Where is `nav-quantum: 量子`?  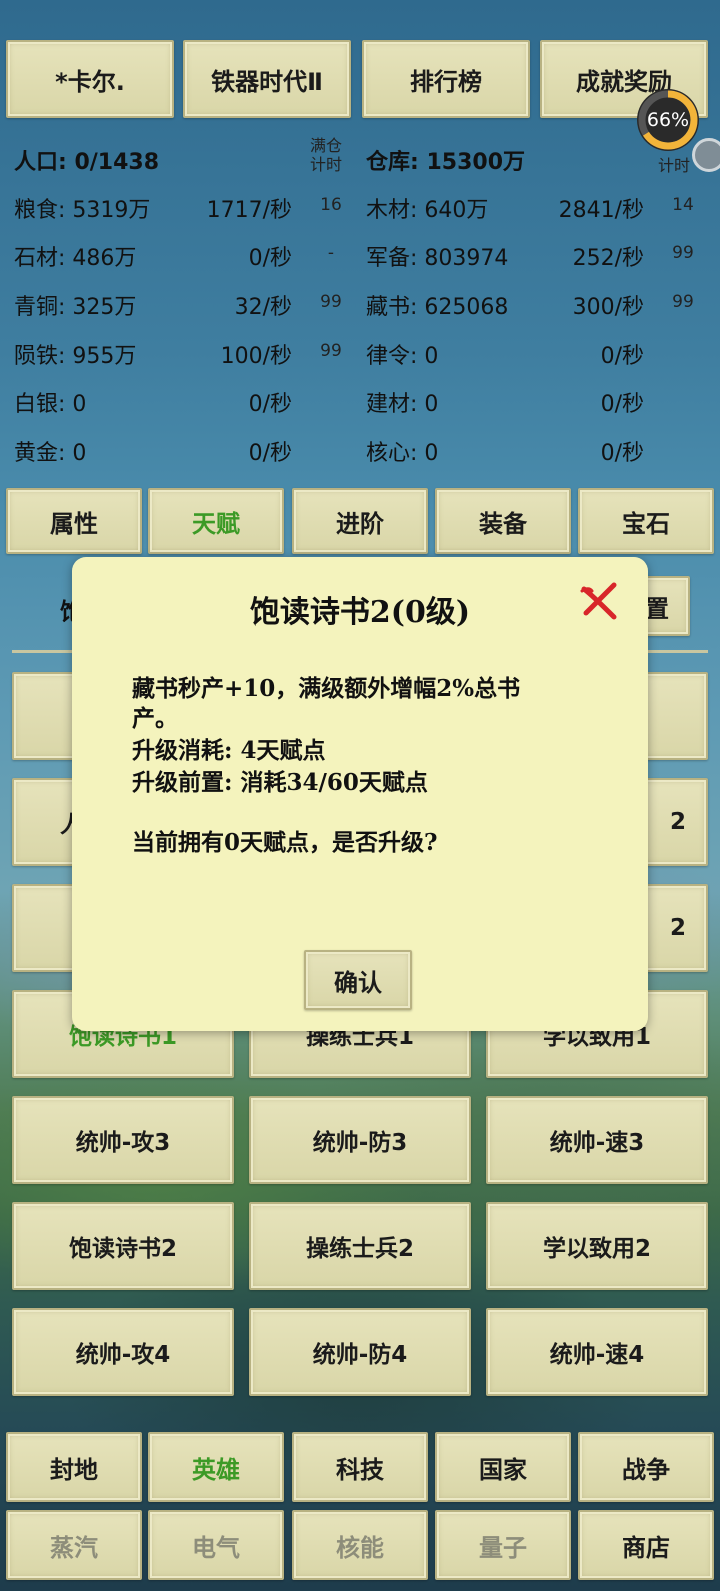
nav-quantum: 量子 is located at coordinates (503, 1545).